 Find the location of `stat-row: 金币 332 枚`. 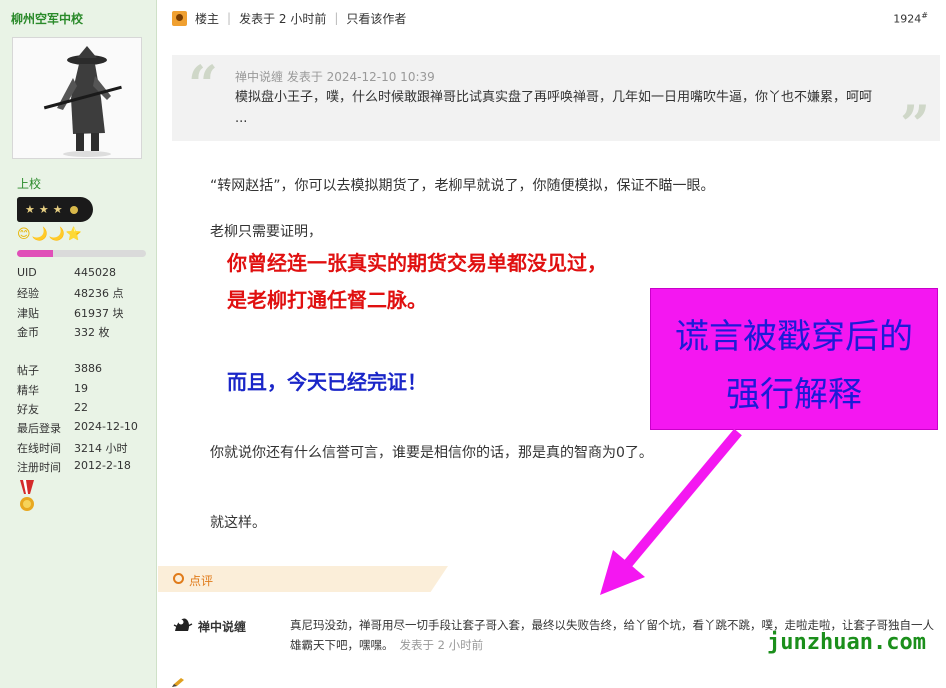

stat-row: 金币 332 枚 is located at coordinates (77, 333).